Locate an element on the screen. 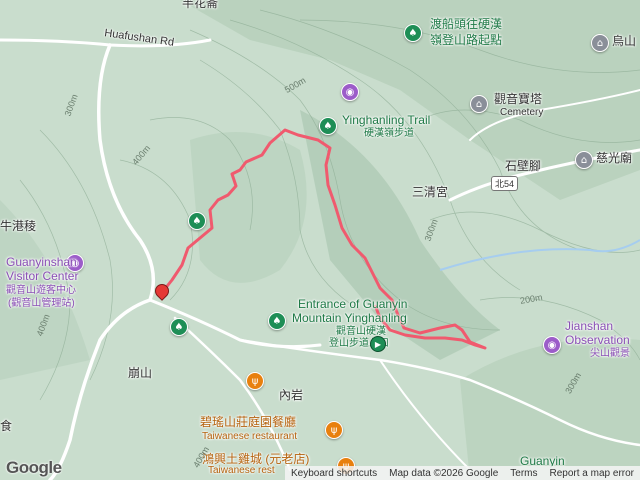 The height and width of the screenshot is (480, 640). poi-entrance-en2: Mountain Yinghanling is located at coordinates (349, 318).